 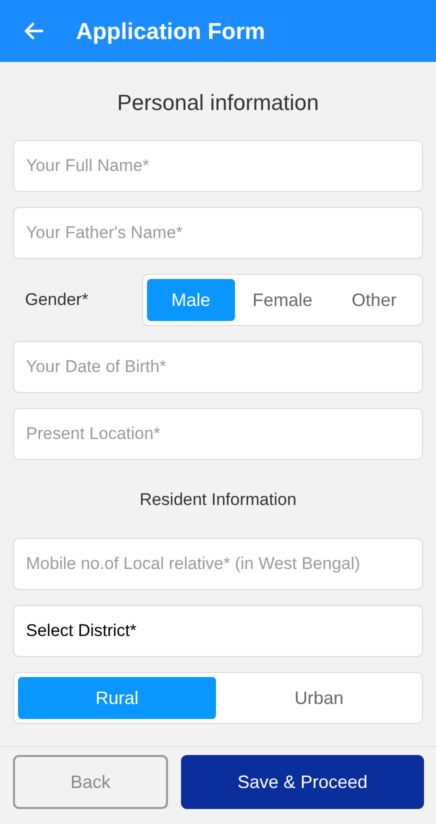 I want to click on segment-option: Urban, so click(x=319, y=698).